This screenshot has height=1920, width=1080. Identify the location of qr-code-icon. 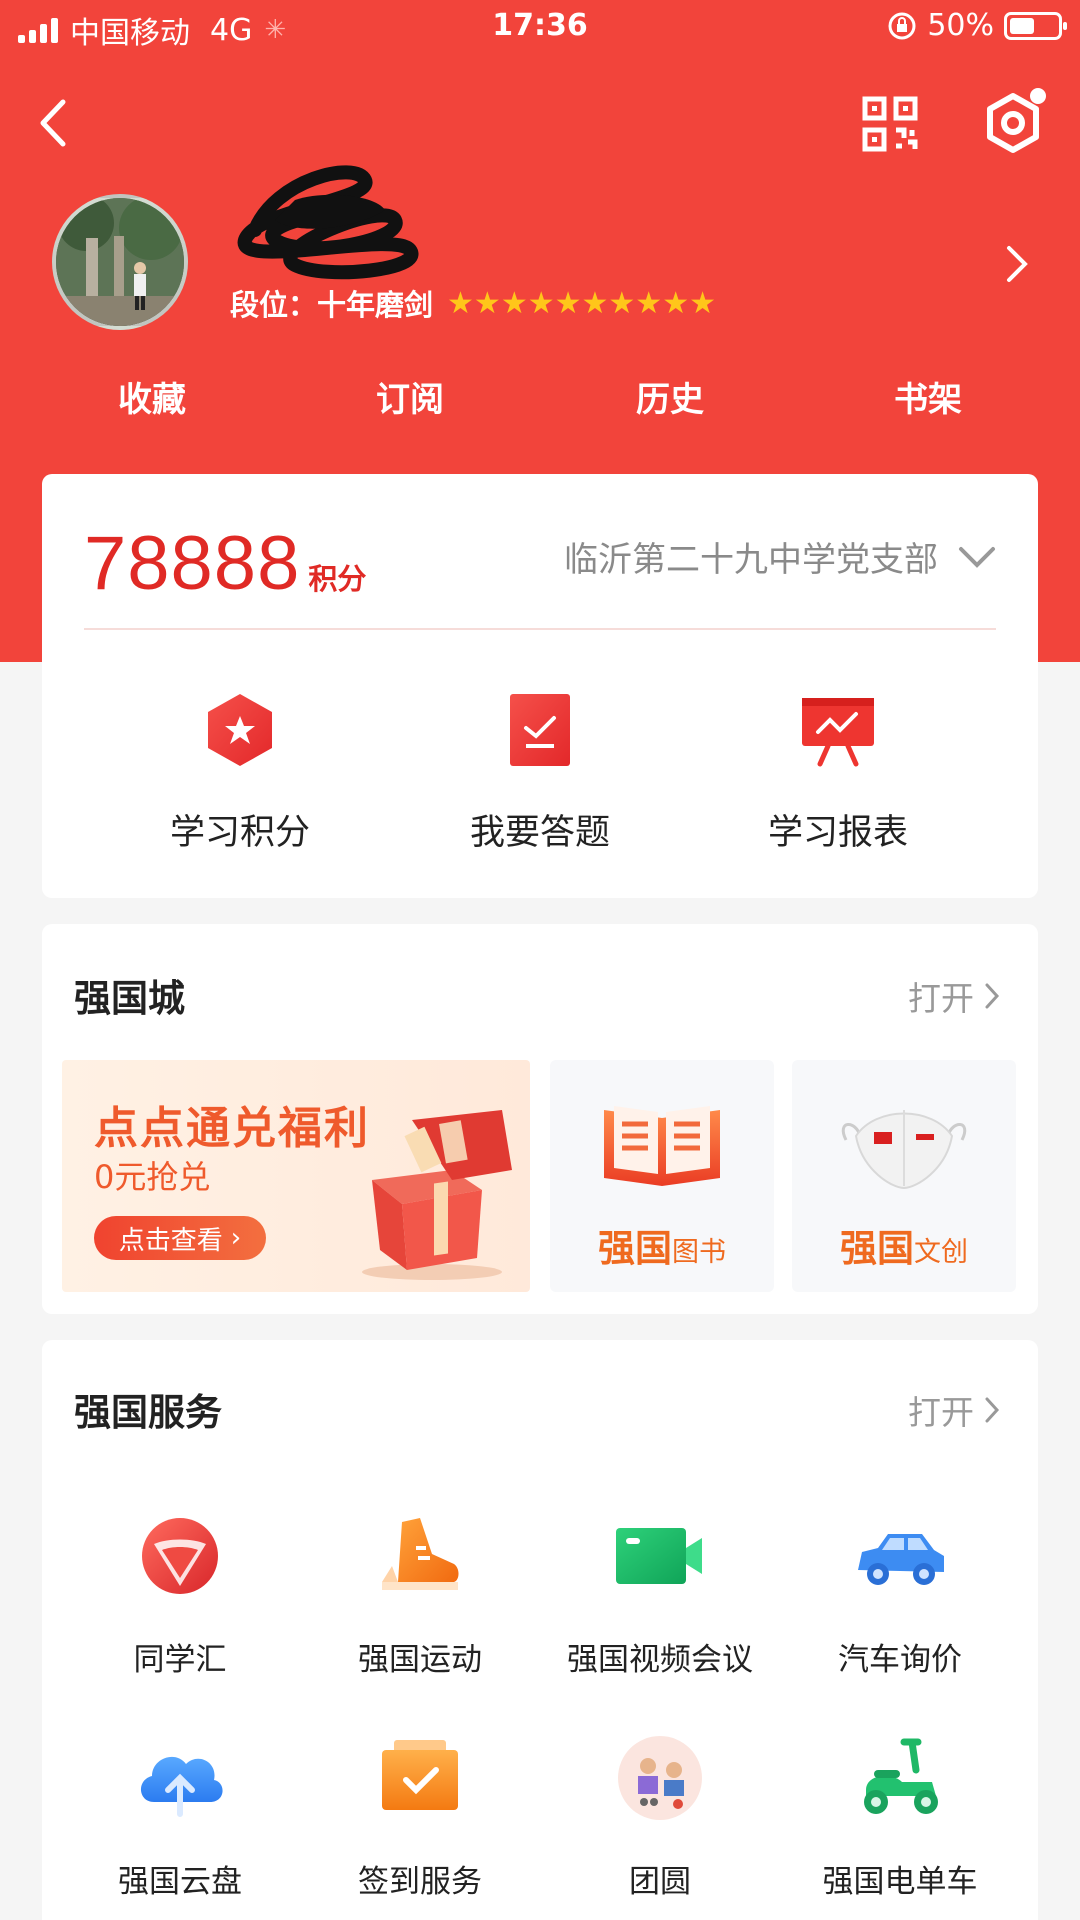
(890, 124).